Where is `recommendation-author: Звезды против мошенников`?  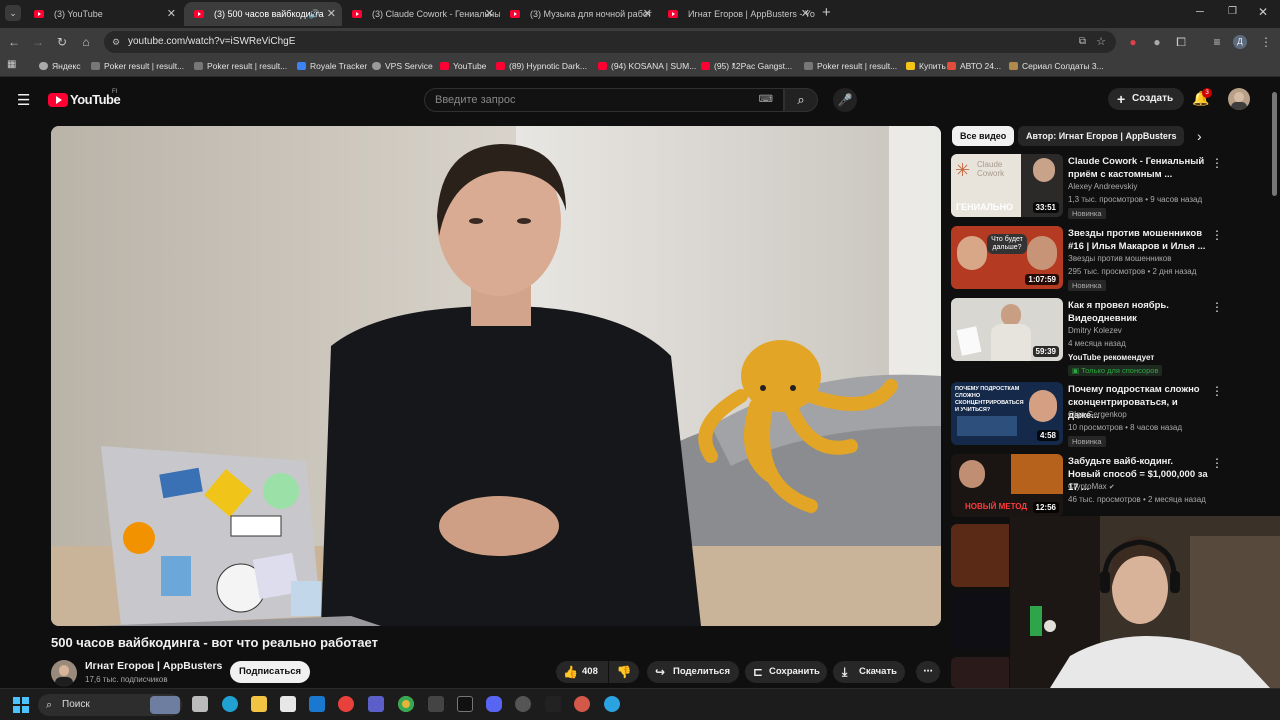
recommendation-author: Звезды против мошенников is located at coordinates (1119, 258).